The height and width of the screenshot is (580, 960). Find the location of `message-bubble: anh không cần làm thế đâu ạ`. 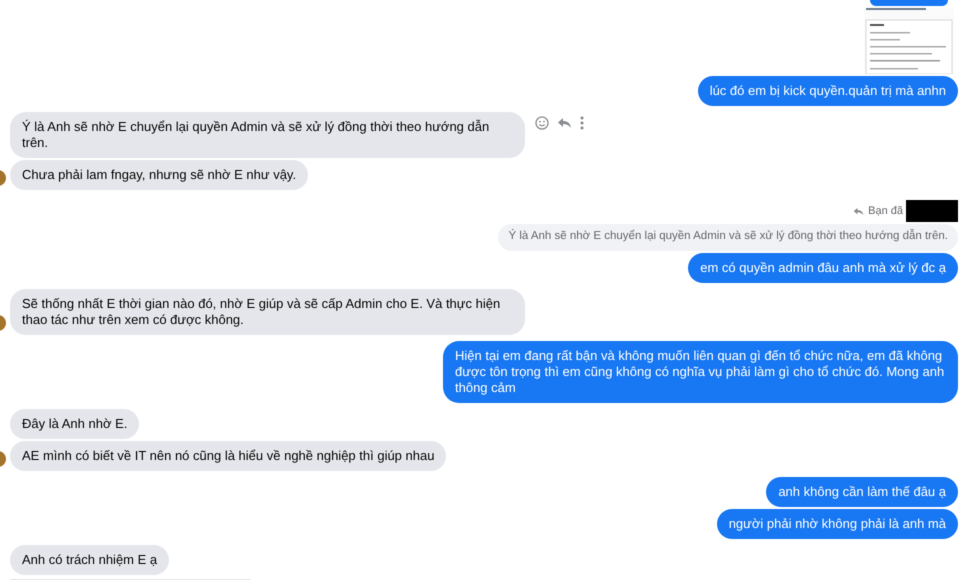

message-bubble: anh không cần làm thế đâu ạ is located at coordinates (862, 492).